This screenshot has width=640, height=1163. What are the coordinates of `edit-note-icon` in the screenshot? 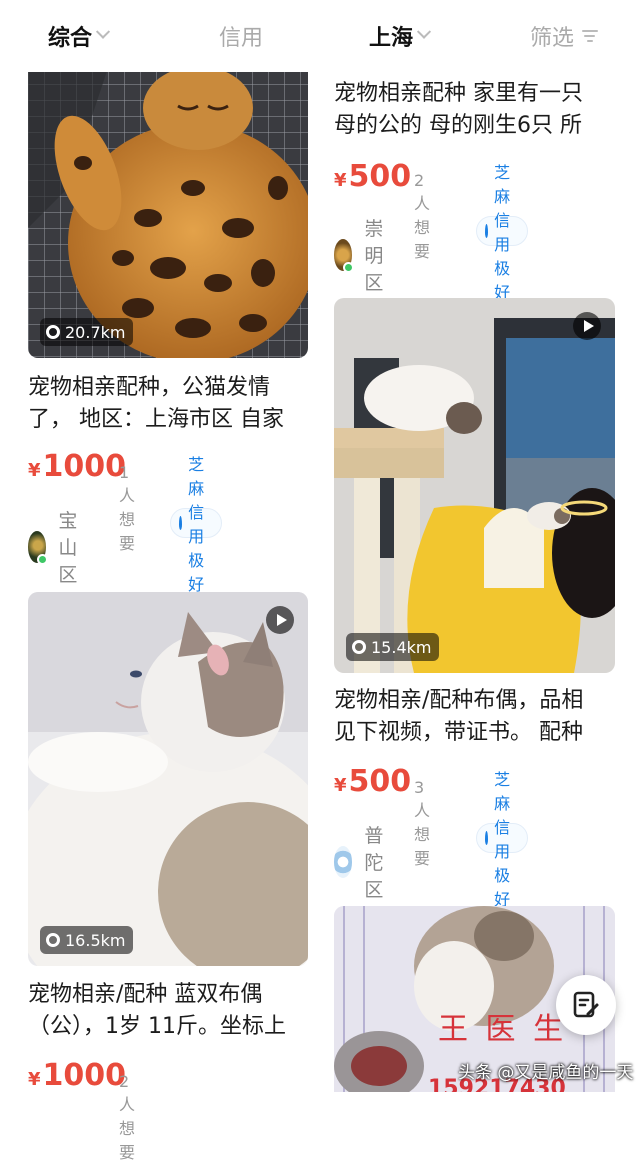 It's located at (586, 1004).